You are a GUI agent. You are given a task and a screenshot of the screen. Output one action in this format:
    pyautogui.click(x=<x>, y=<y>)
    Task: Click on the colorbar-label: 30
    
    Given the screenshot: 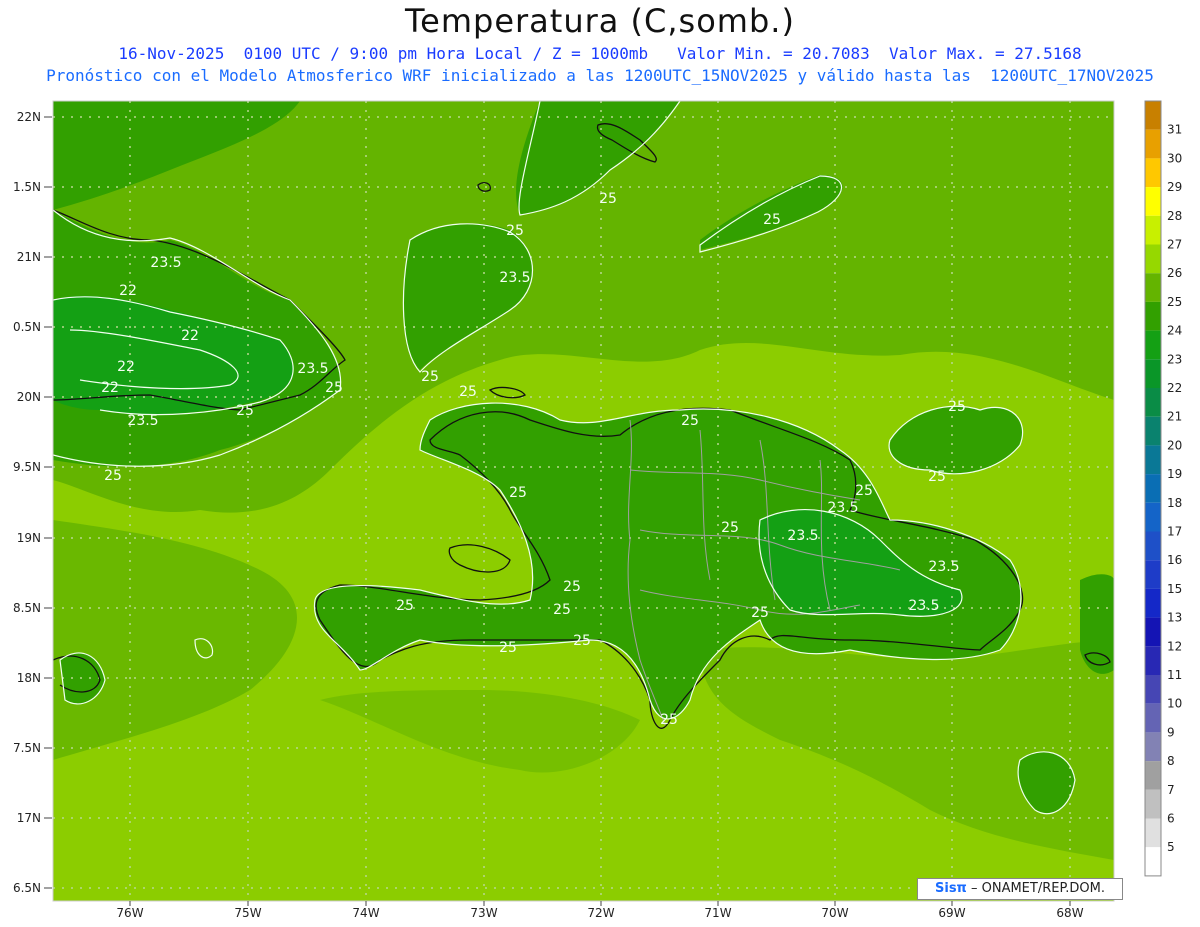 What is the action you would take?
    pyautogui.click(x=1174, y=158)
    